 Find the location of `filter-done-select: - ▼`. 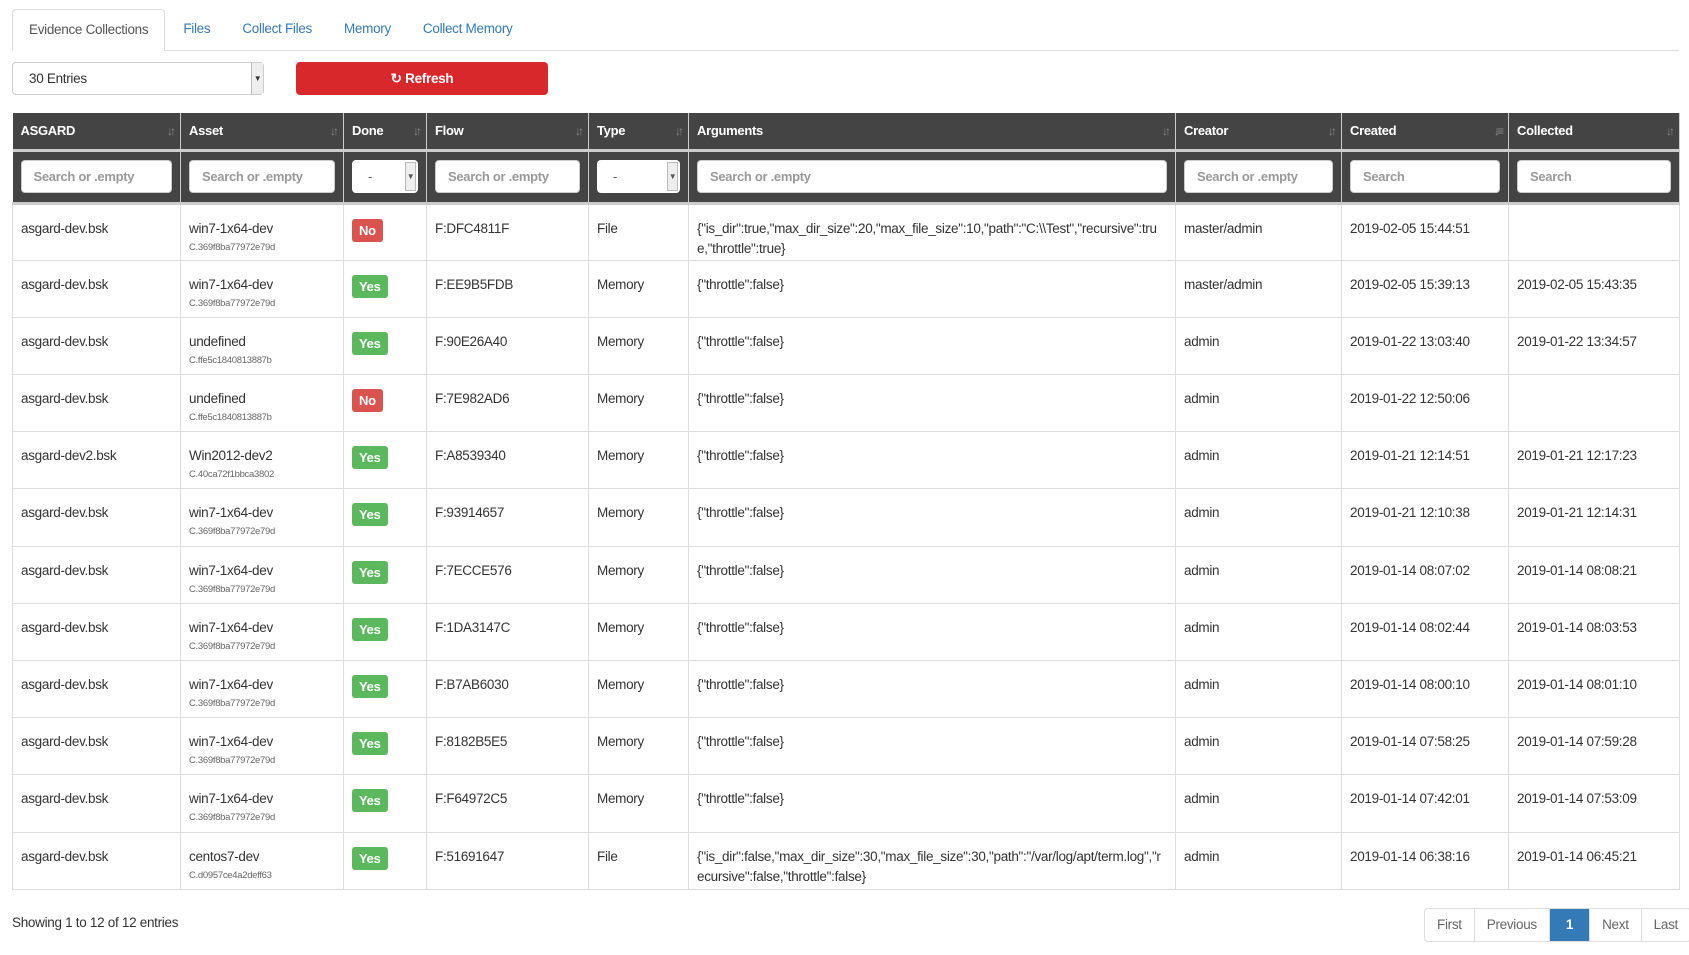

filter-done-select: - ▼ is located at coordinates (385, 176).